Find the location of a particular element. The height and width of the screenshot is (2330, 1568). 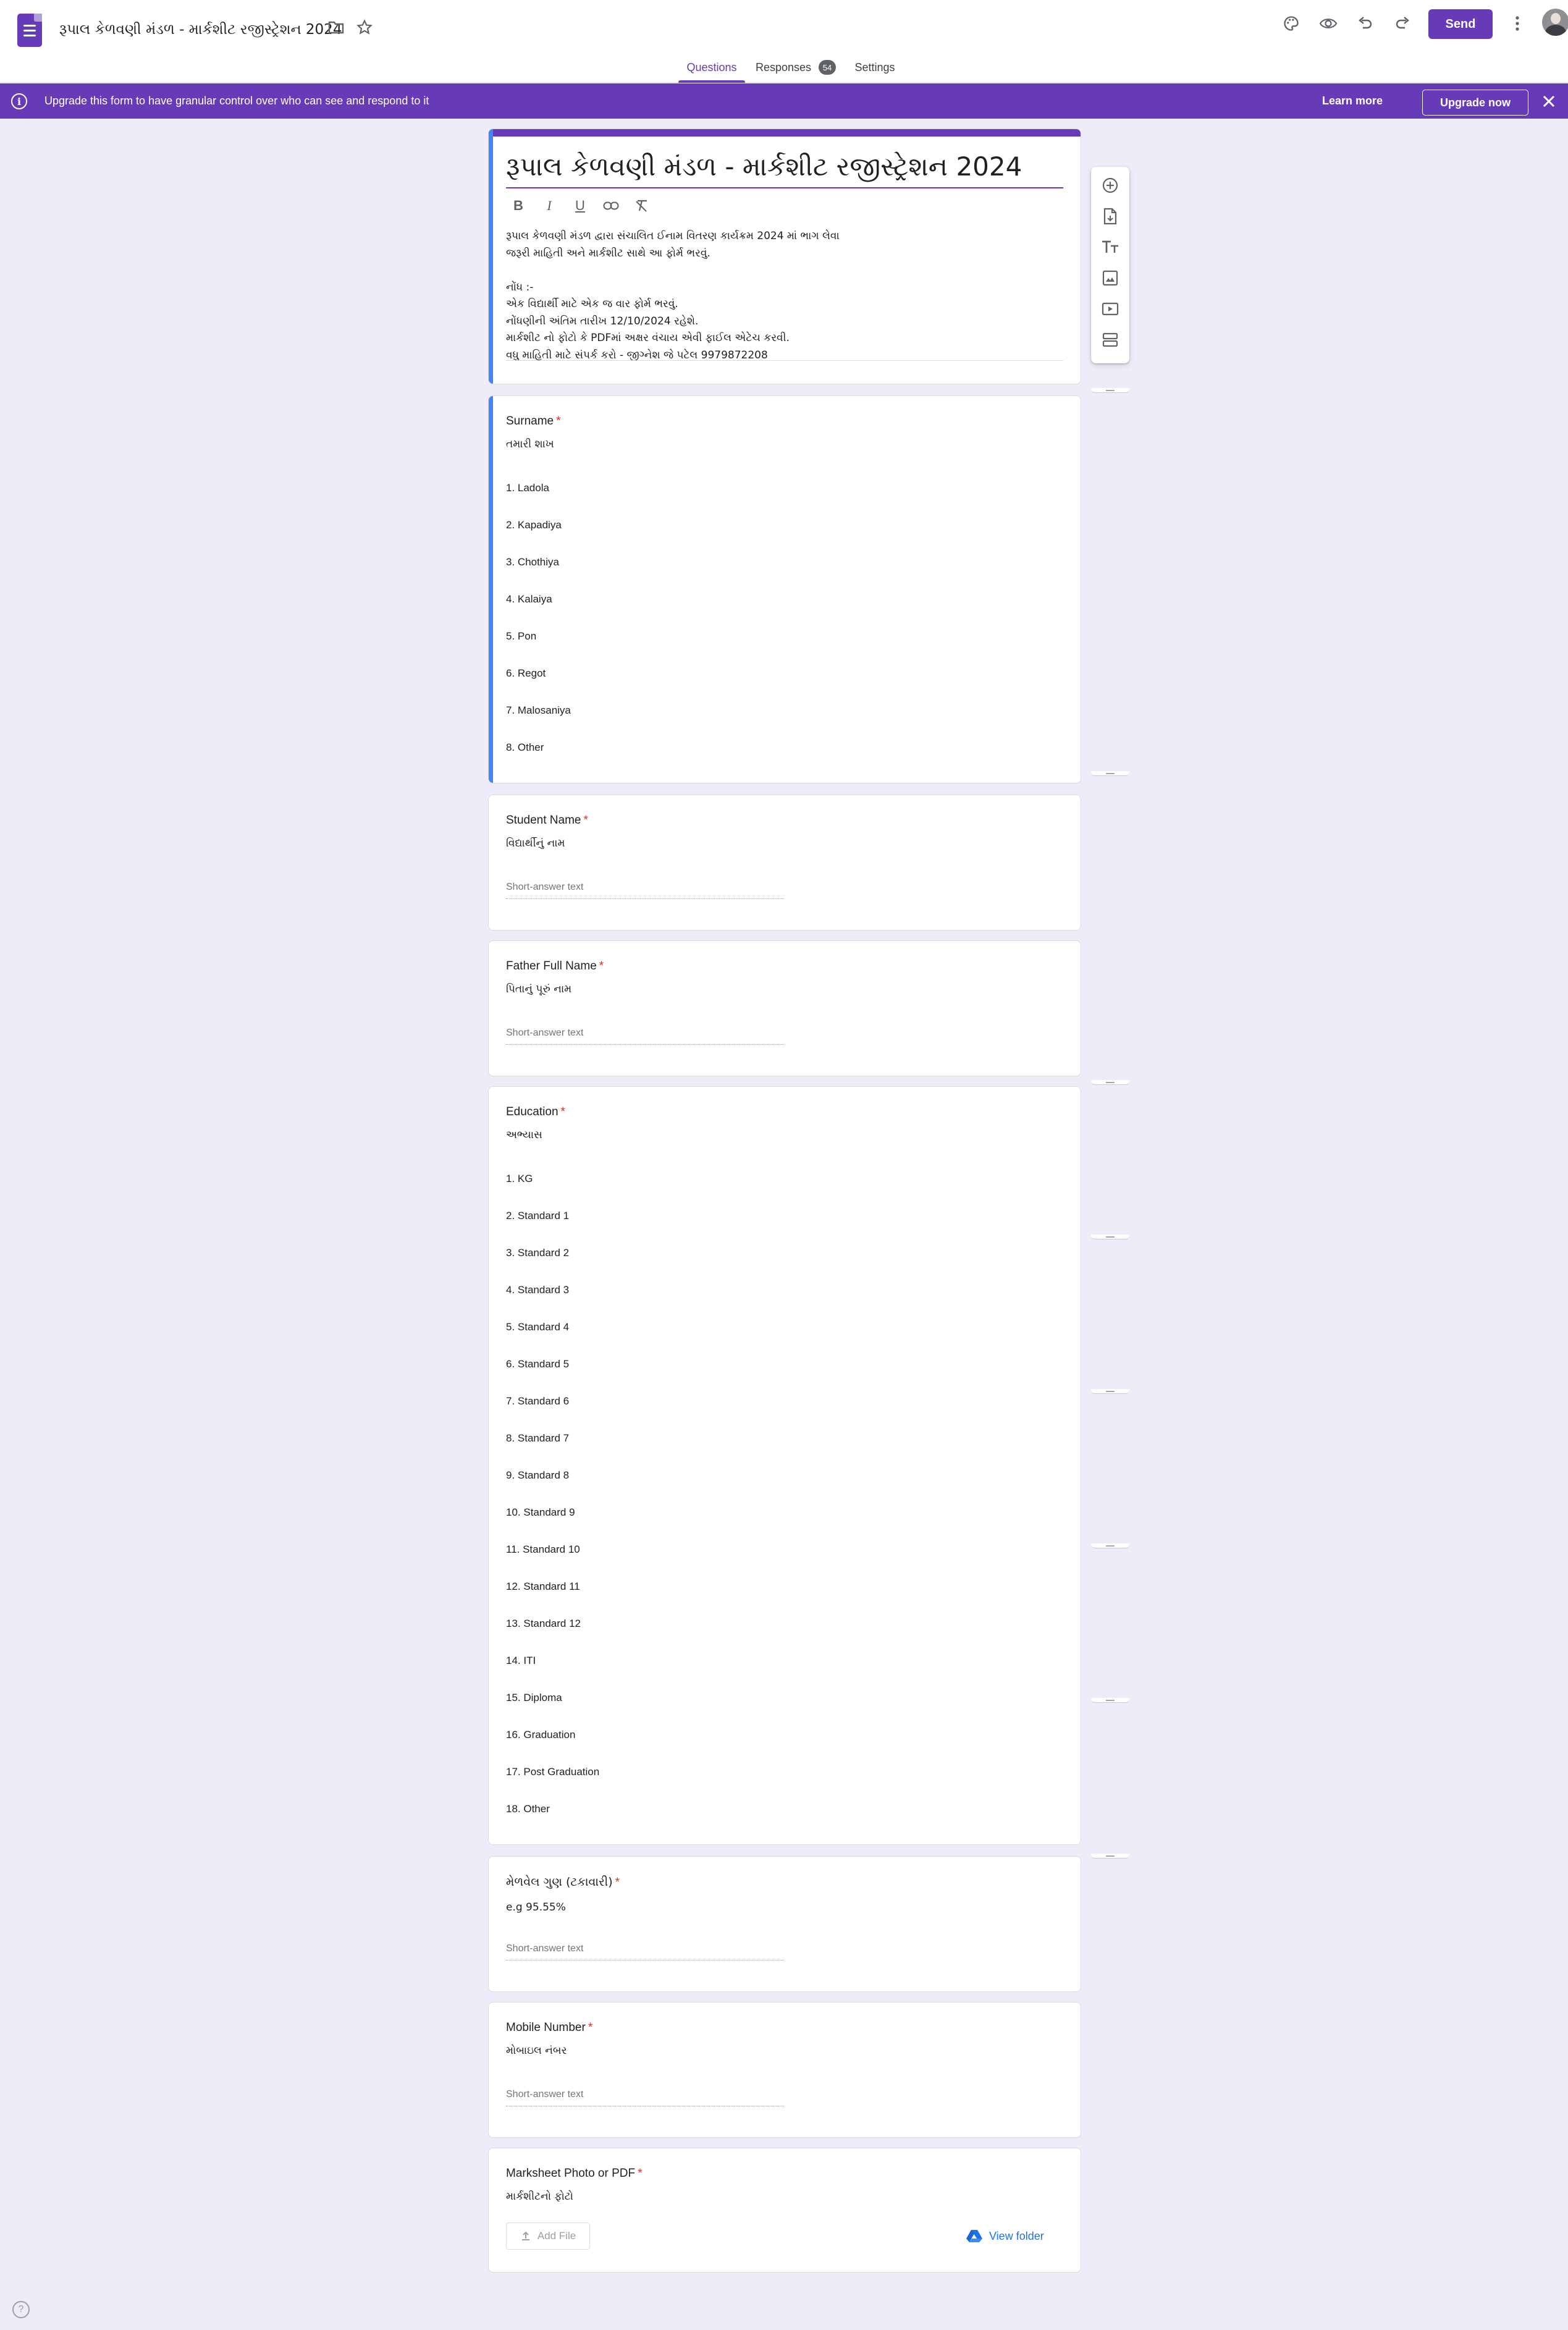

italic-icon: I is located at coordinates (549, 206).